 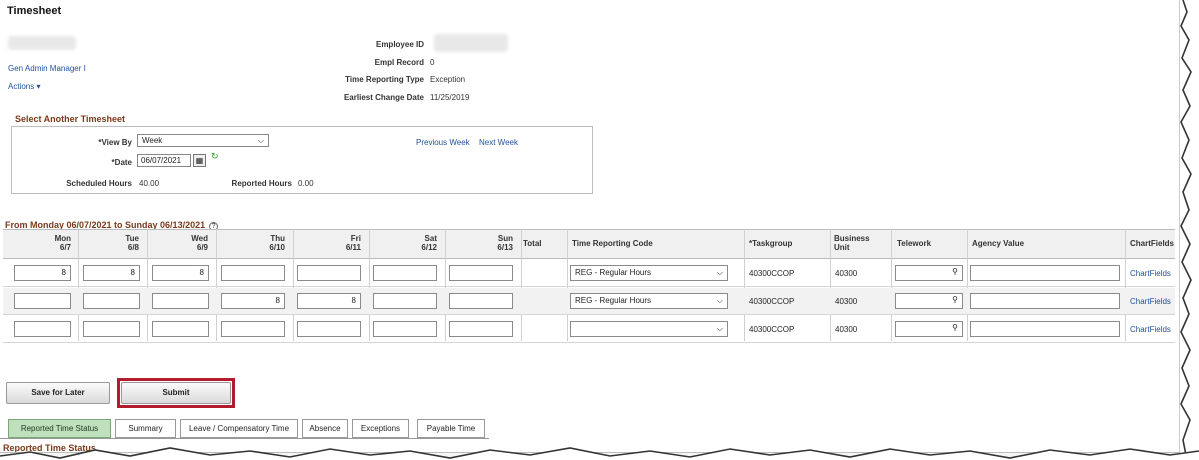 What do you see at coordinates (42, 273) in the screenshot?
I see `hours-input-mon: 8` at bounding box center [42, 273].